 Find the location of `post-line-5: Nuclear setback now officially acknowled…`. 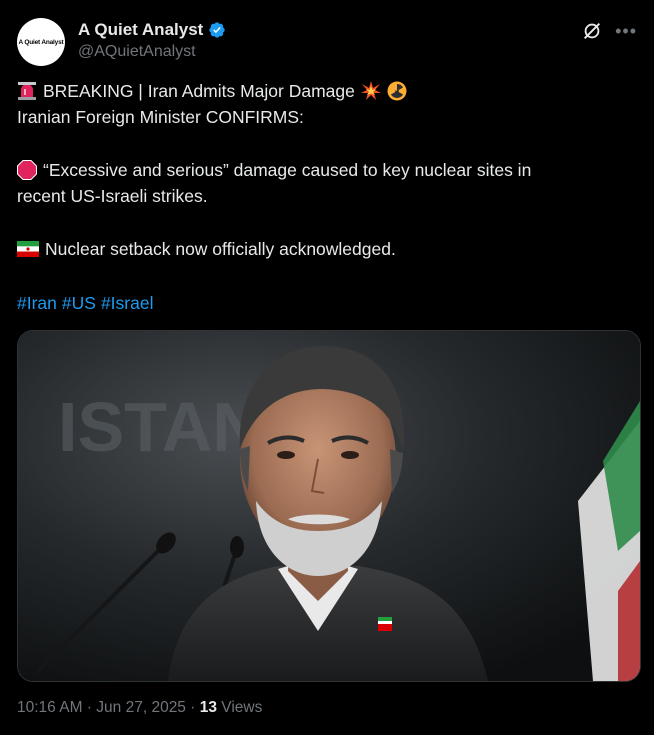

post-line-5: Nuclear setback now officially acknowled… is located at coordinates (327, 249).